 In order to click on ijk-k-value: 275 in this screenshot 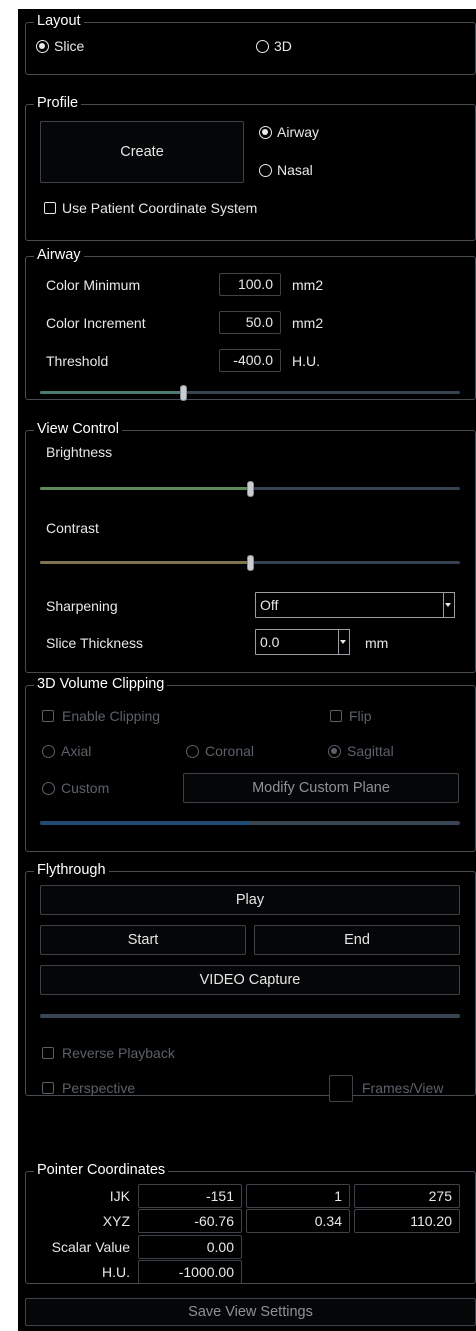, I will do `click(407, 1196)`.